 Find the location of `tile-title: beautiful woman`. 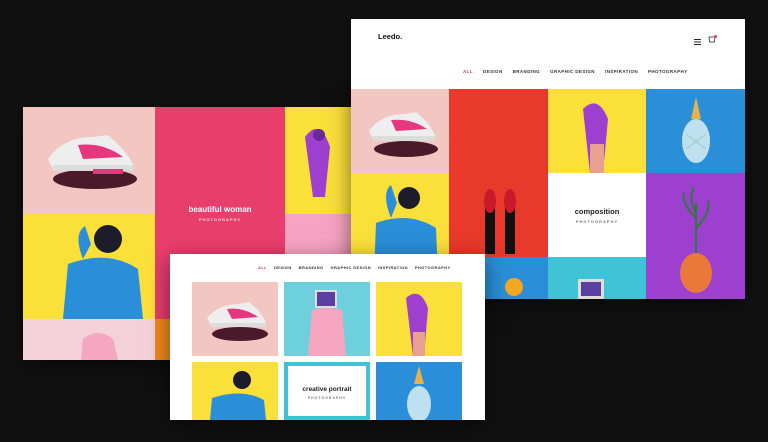

tile-title: beautiful woman is located at coordinates (220, 209).